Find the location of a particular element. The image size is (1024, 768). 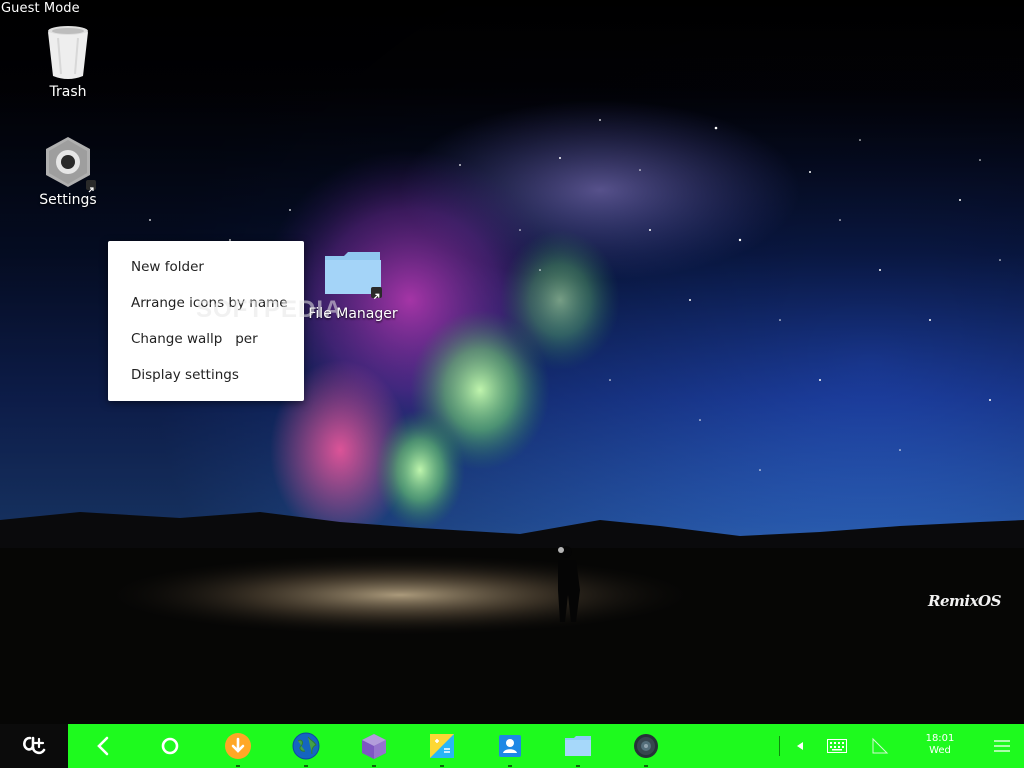

menu-lines-icon is located at coordinates (1002, 746).